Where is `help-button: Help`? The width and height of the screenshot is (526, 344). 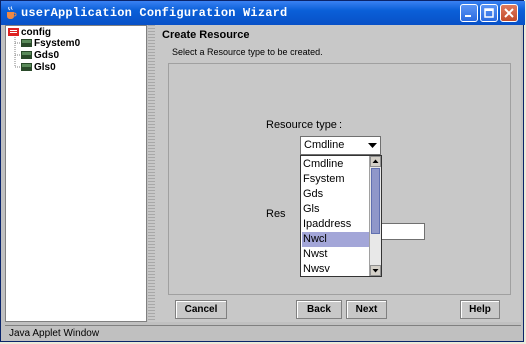
help-button: Help is located at coordinates (480, 309).